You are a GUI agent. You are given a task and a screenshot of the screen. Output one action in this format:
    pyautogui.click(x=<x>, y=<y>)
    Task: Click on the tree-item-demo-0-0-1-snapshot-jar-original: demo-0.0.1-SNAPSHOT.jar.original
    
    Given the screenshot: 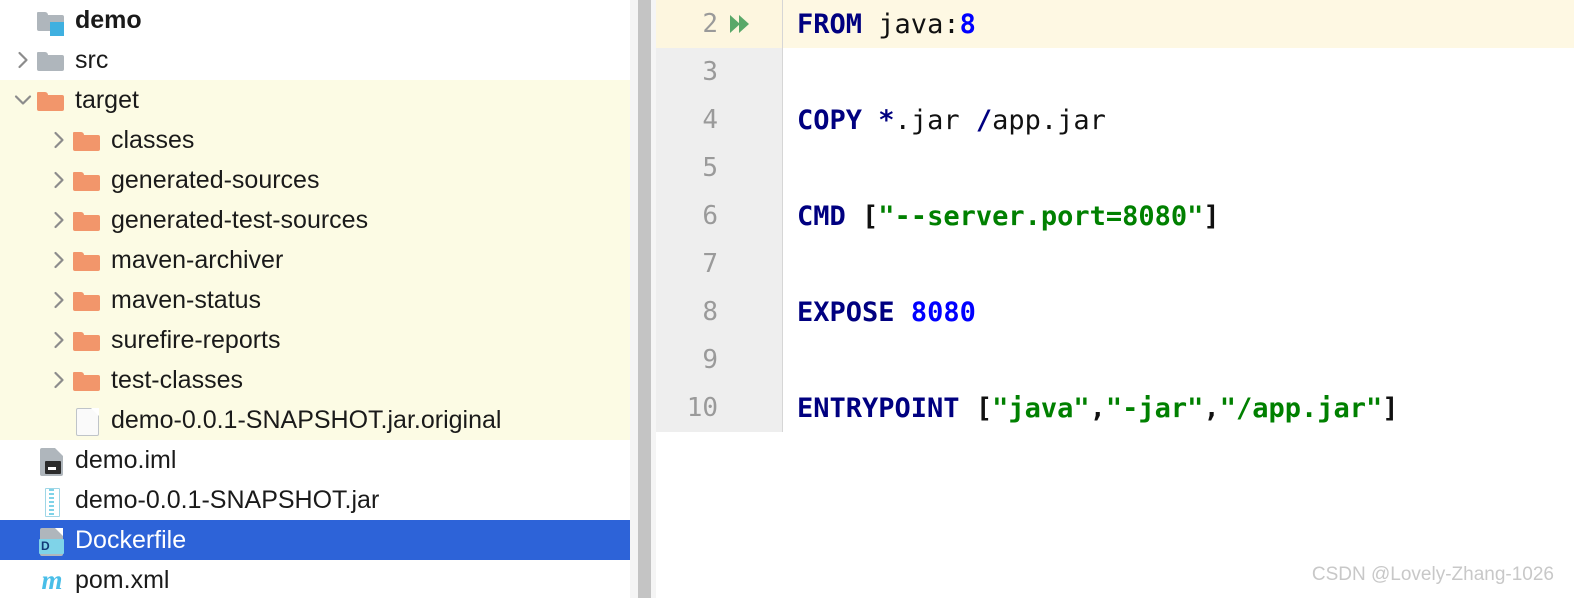 What is the action you would take?
    pyautogui.click(x=315, y=420)
    